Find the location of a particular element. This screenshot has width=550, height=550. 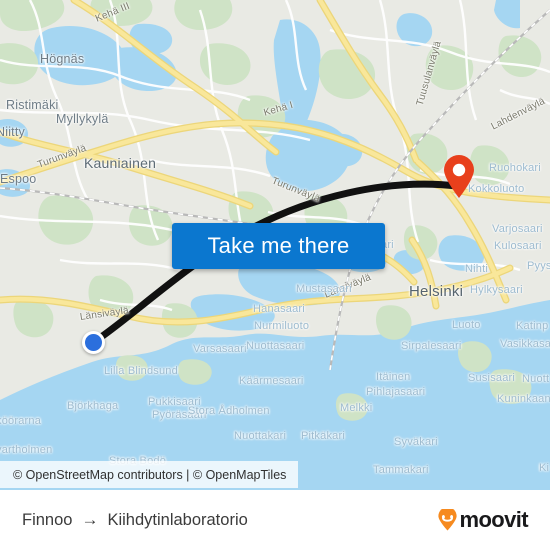

arrow-right-icon: → is located at coordinates (90, 519).